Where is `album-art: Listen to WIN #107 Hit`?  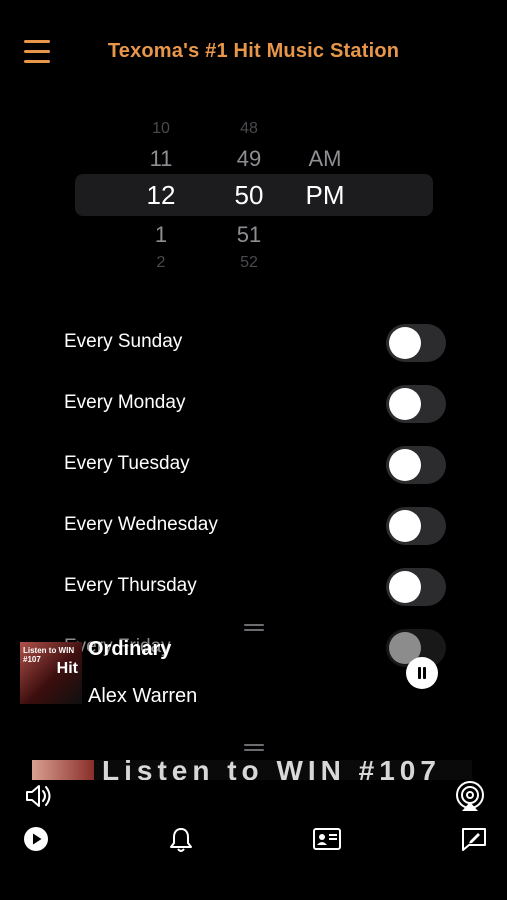
album-art: Listen to WIN #107 Hit is located at coordinates (51, 673).